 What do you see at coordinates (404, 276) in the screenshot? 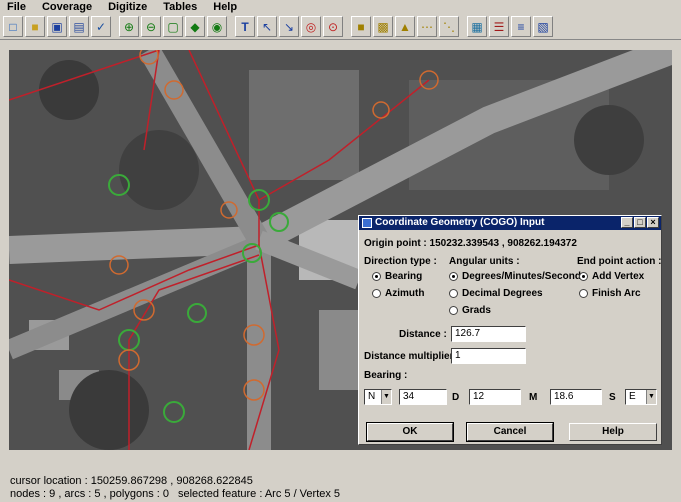
I see `bearing-radio-label: Bearing` at bounding box center [404, 276].